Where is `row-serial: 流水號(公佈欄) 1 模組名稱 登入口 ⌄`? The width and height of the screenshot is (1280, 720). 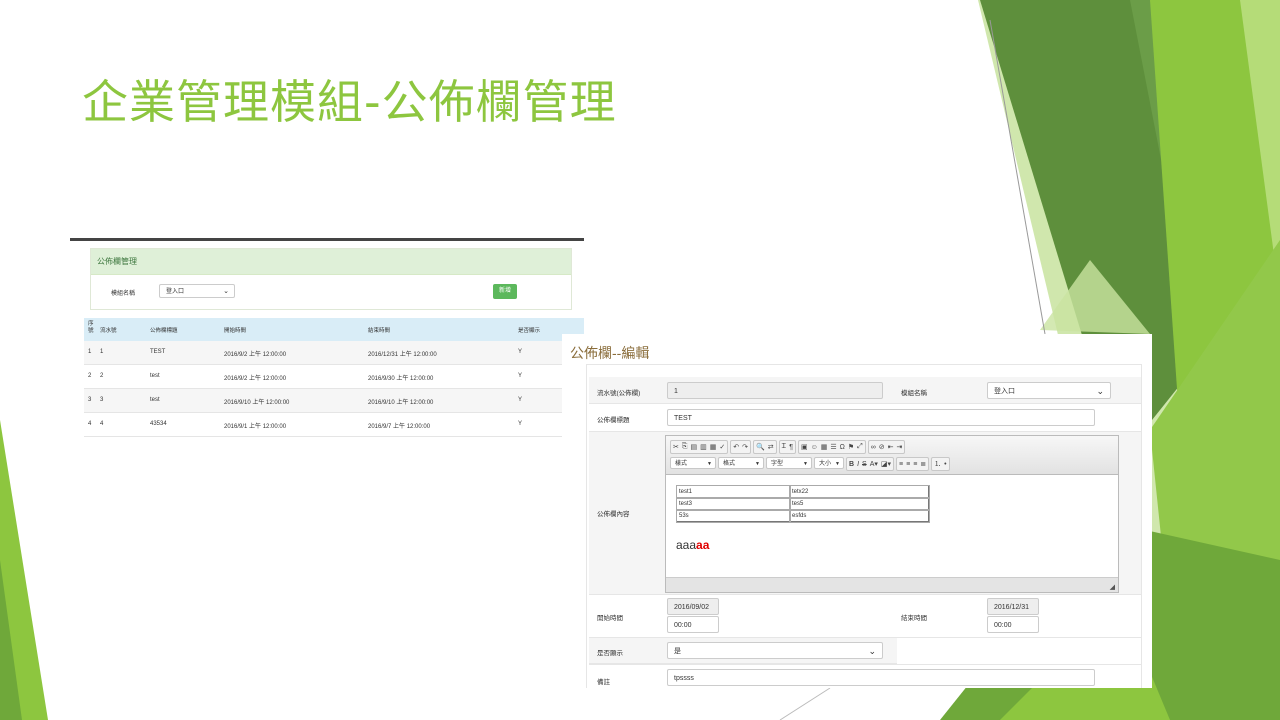 row-serial: 流水號(公佈欄) 1 模組名稱 登入口 ⌄ is located at coordinates (865, 390).